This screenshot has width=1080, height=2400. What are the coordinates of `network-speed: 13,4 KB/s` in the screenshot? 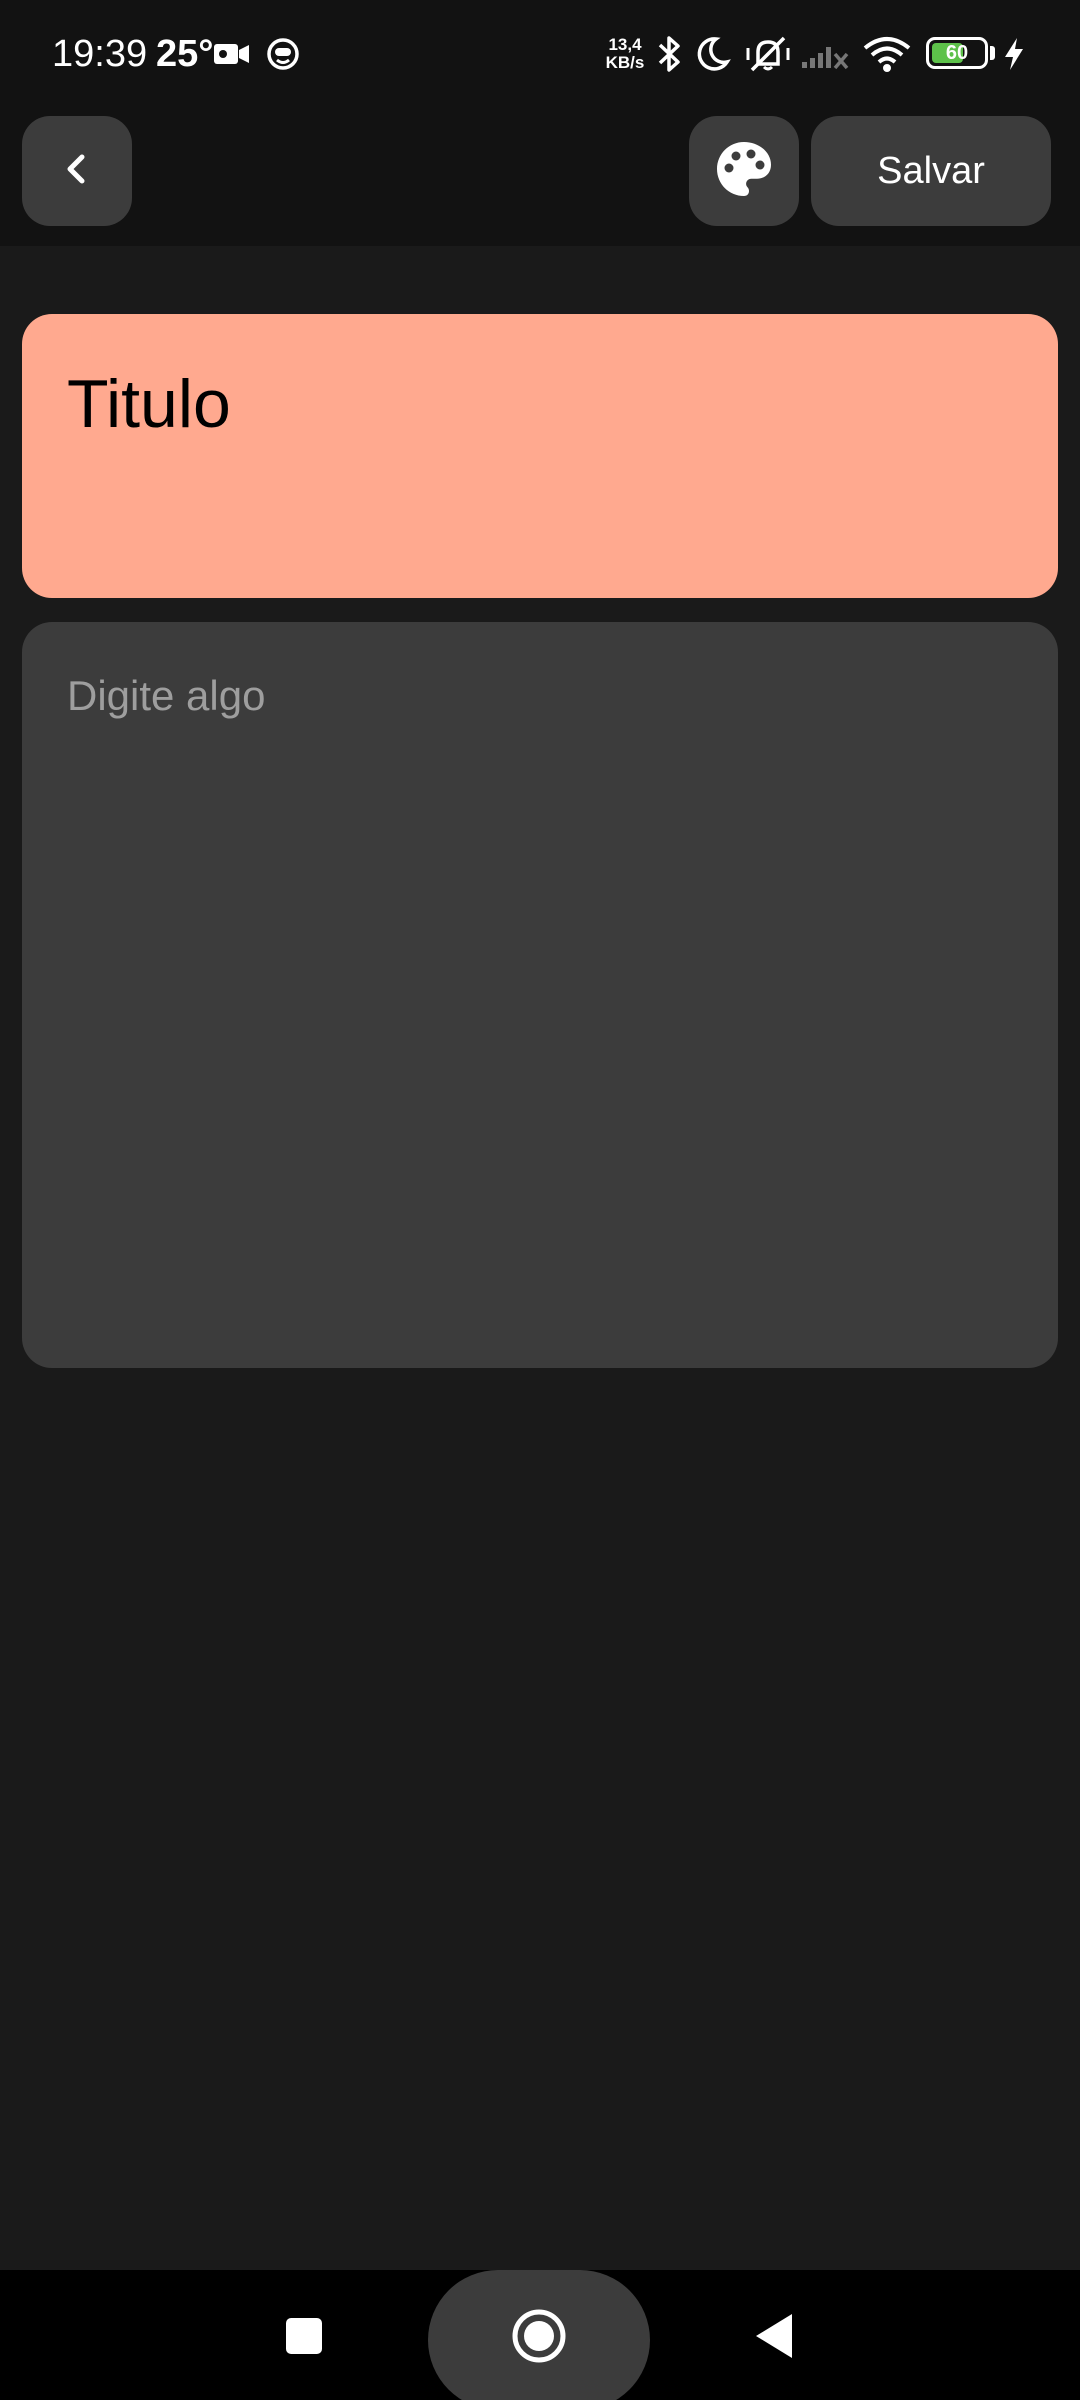 It's located at (625, 54).